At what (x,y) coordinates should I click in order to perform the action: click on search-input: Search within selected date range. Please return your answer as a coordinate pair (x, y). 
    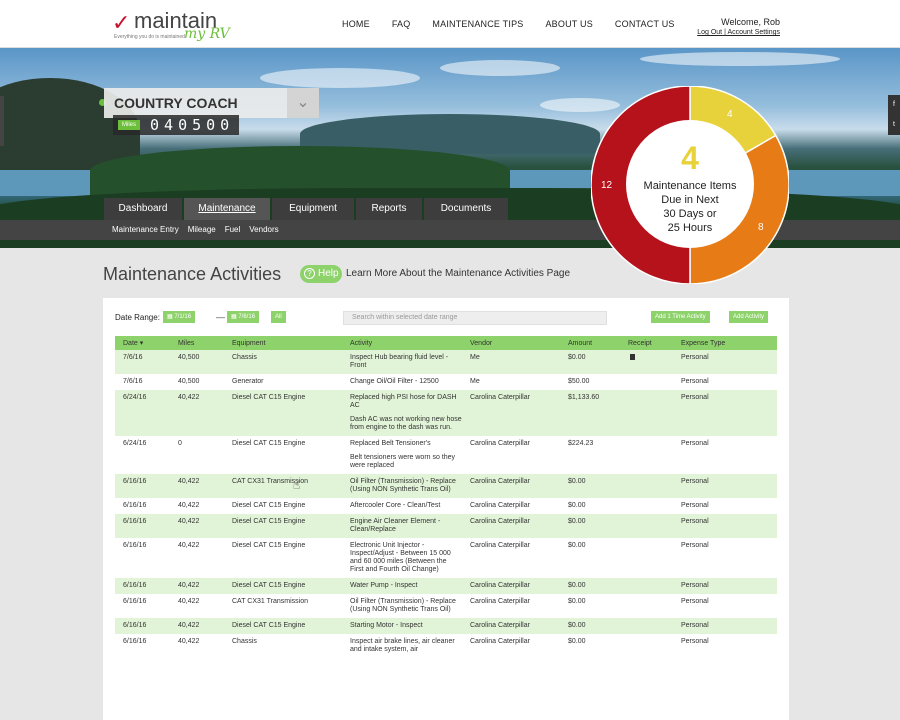
    Looking at the image, I should click on (475, 318).